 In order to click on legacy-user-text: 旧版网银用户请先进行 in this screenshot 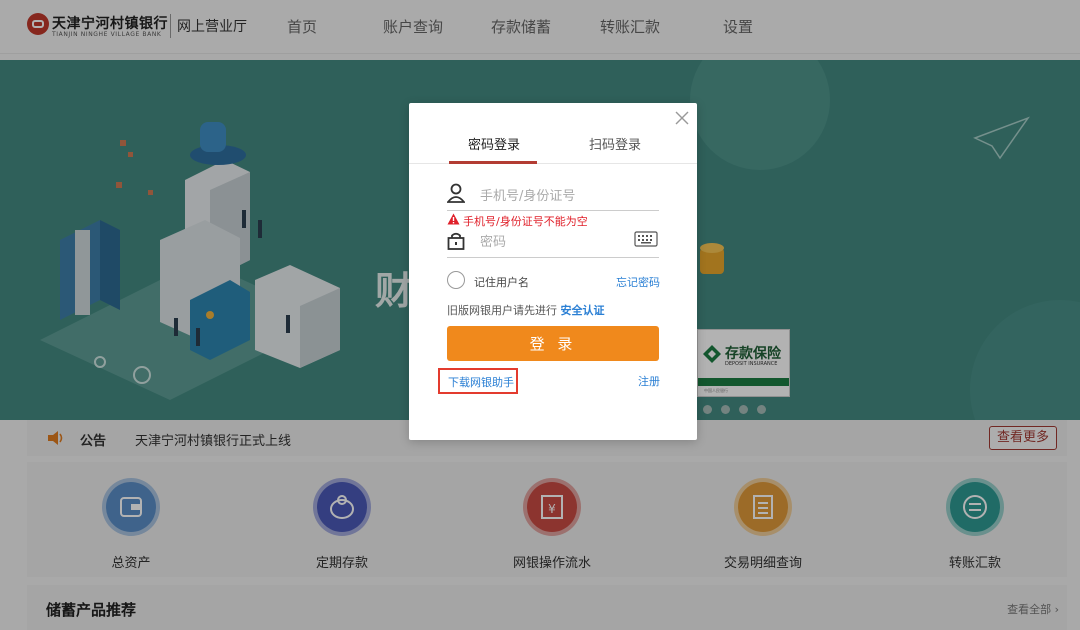, I will do `click(502, 310)`.